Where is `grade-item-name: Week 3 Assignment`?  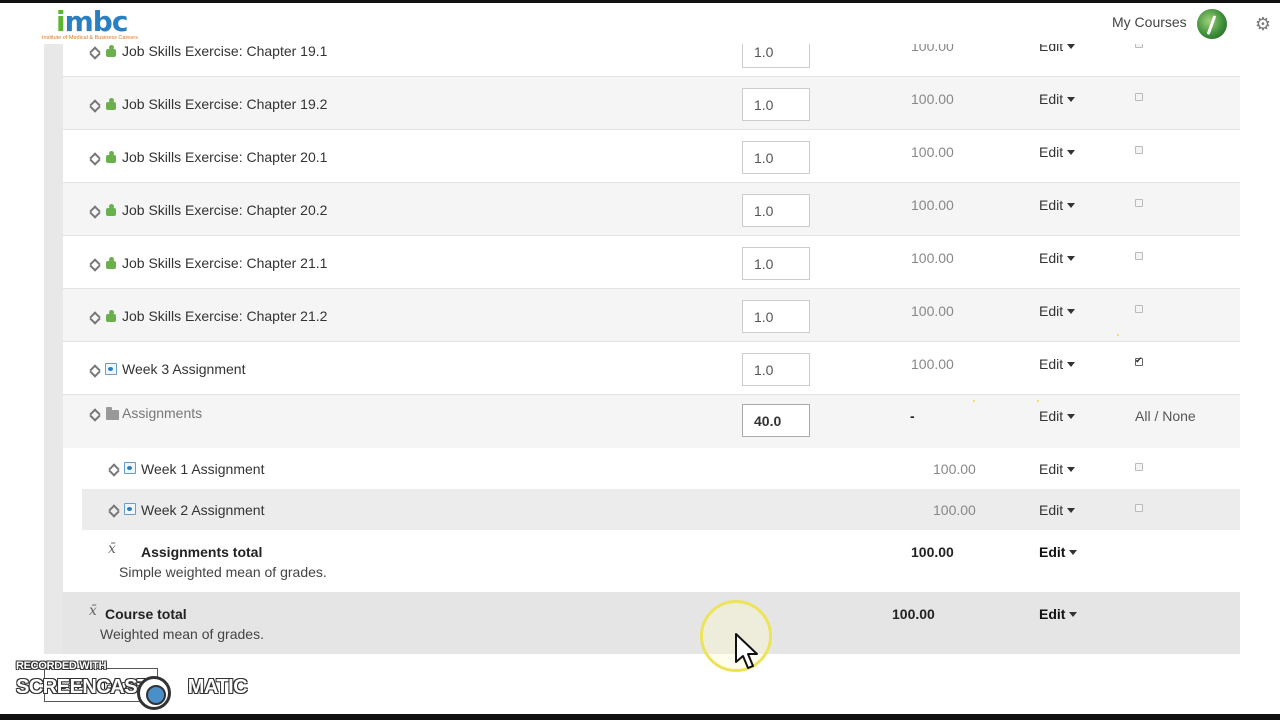
grade-item-name: Week 3 Assignment is located at coordinates (183, 369).